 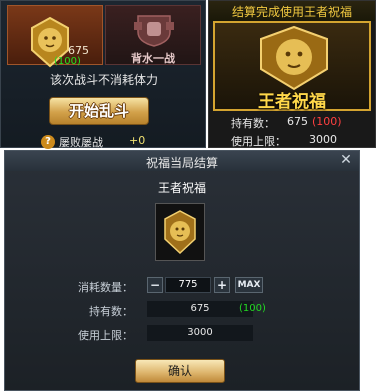 I want to click on close-icon: ✕, so click(x=346, y=160).